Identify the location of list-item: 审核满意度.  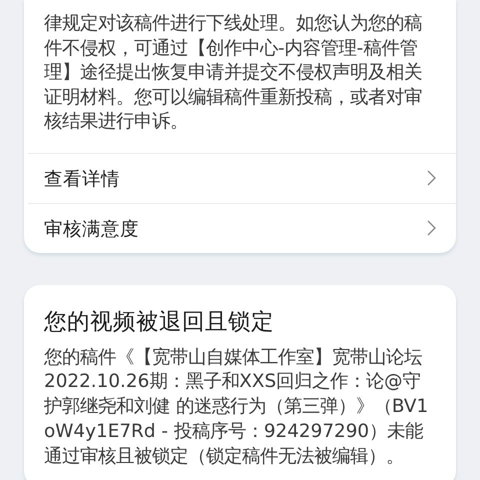
(242, 227).